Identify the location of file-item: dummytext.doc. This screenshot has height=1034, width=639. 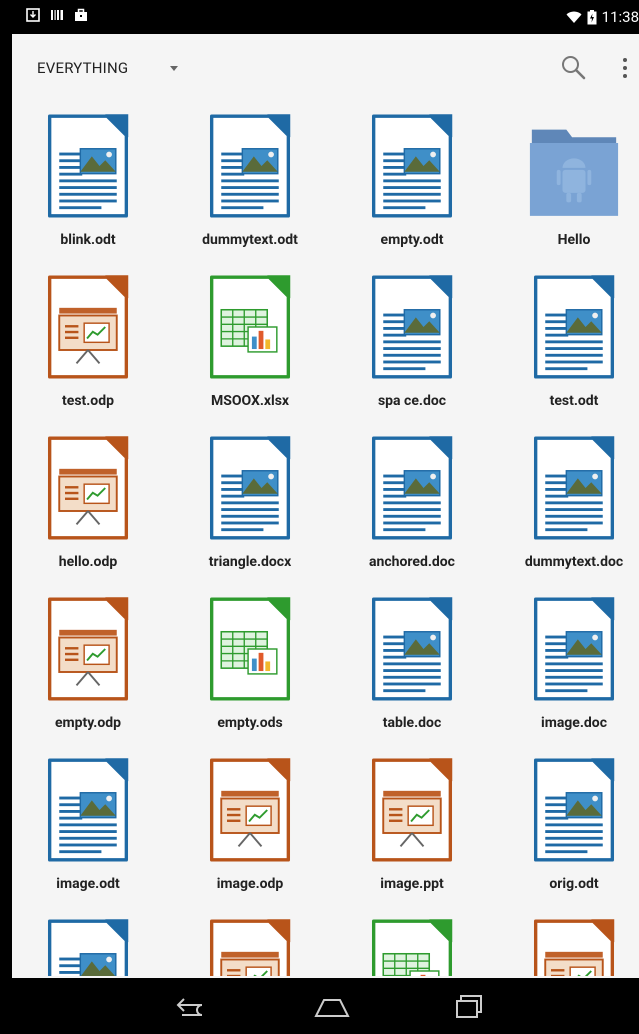
(568, 506).